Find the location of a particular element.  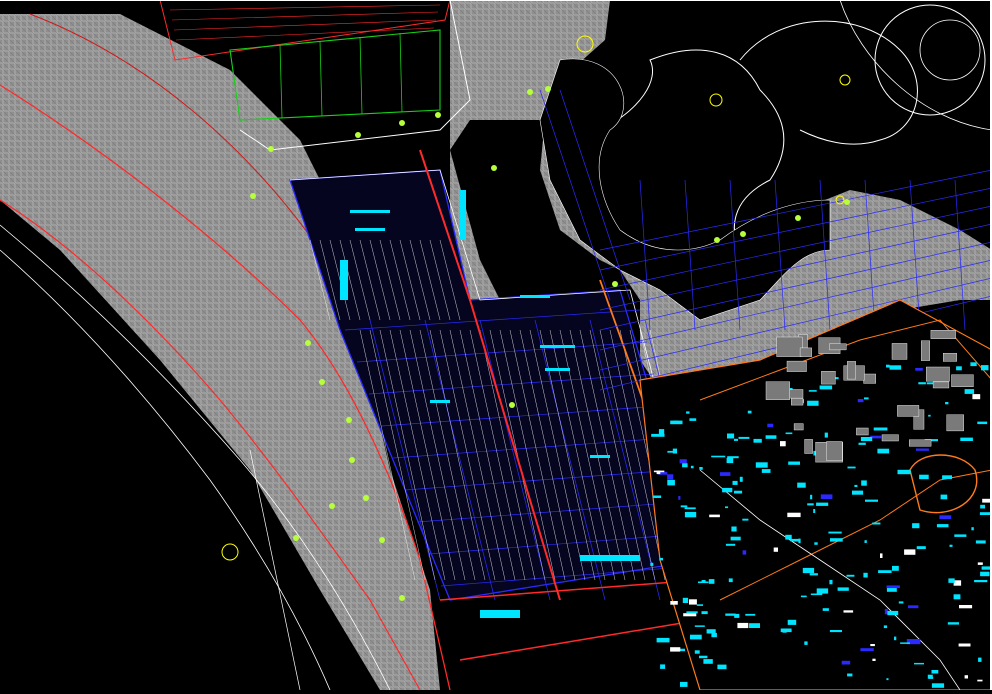

contour-shape-right is located at coordinates (828, 82).